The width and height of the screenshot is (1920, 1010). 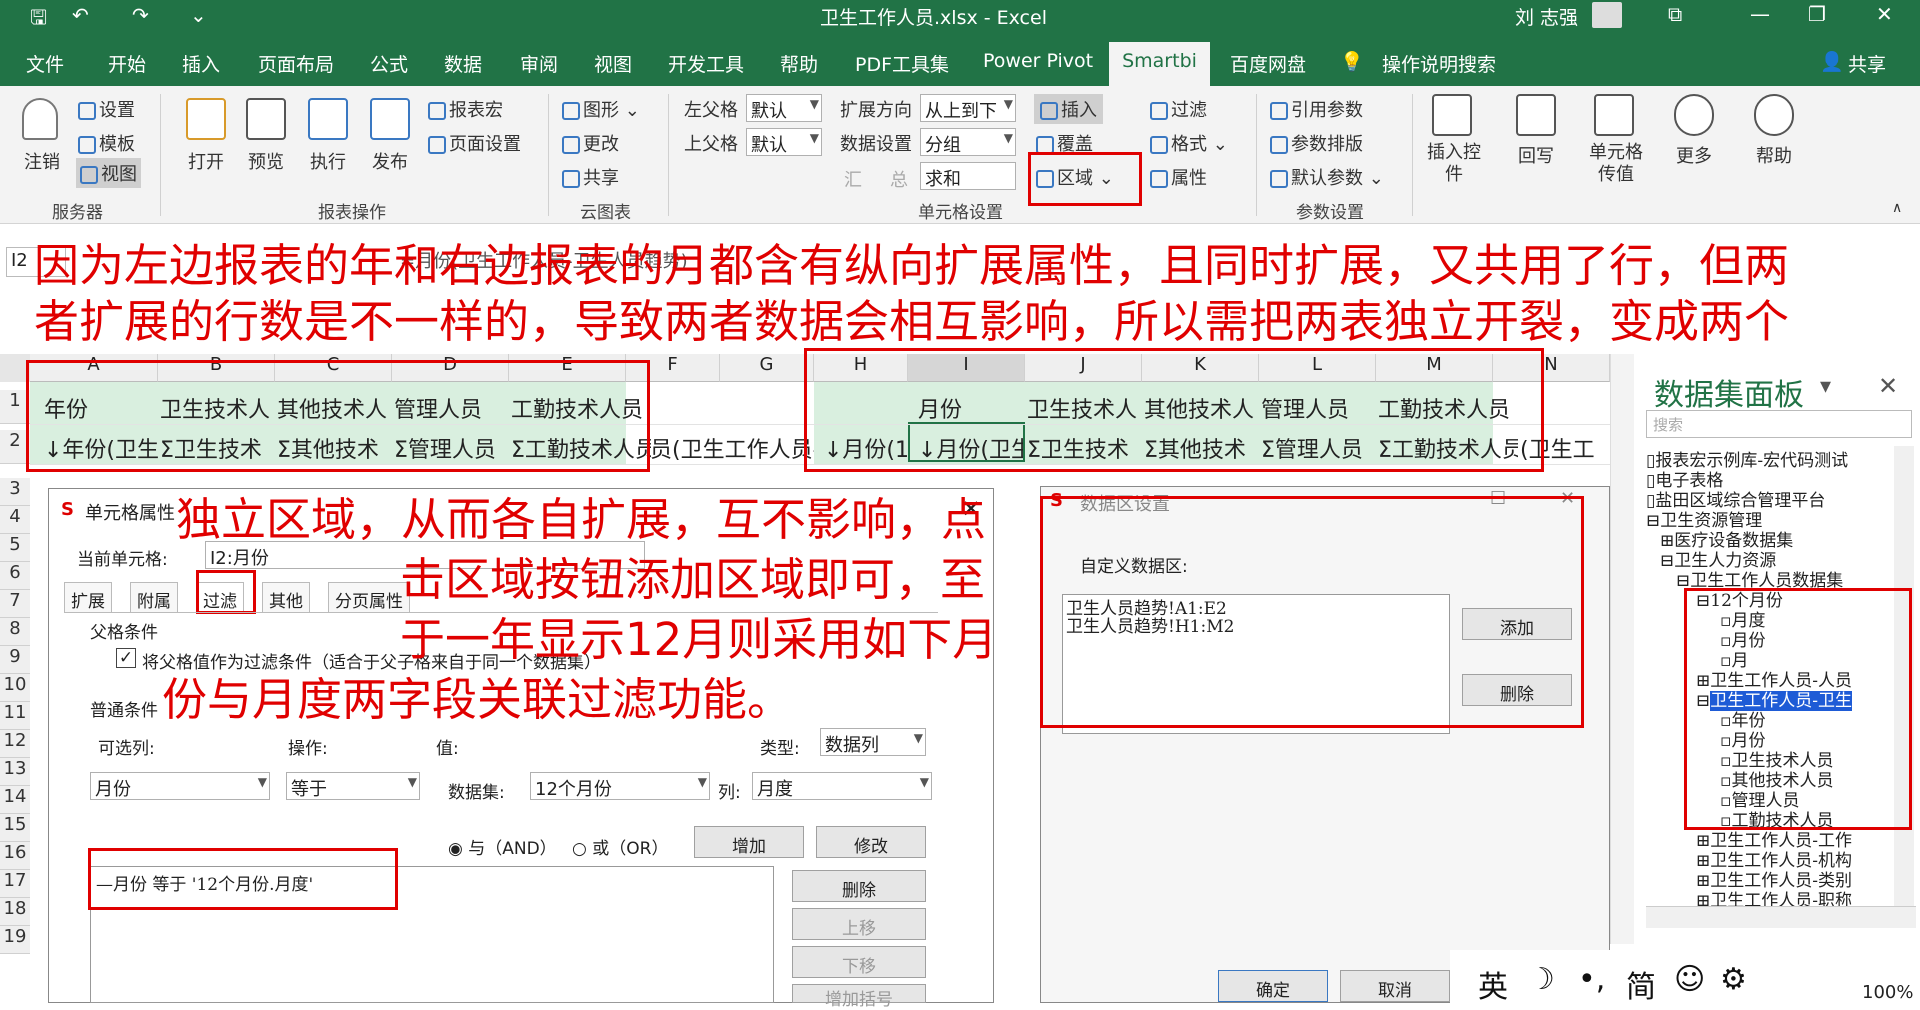 What do you see at coordinates (15, 856) in the screenshot?
I see `row-header: 16` at bounding box center [15, 856].